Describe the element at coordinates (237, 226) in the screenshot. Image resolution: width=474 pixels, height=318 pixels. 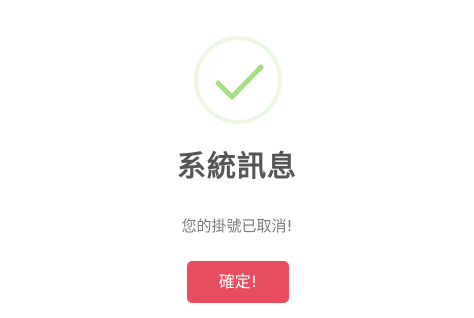
I see `dialog-message: 您的掛號已取消!` at that location.